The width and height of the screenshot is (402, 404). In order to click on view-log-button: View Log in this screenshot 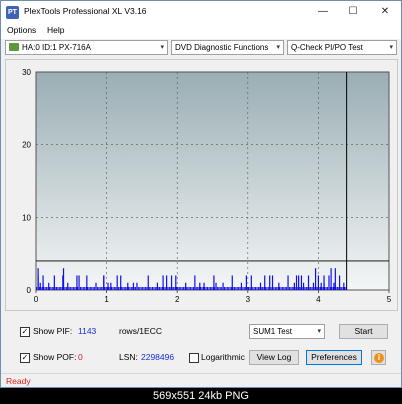, I will do `click(274, 357)`.